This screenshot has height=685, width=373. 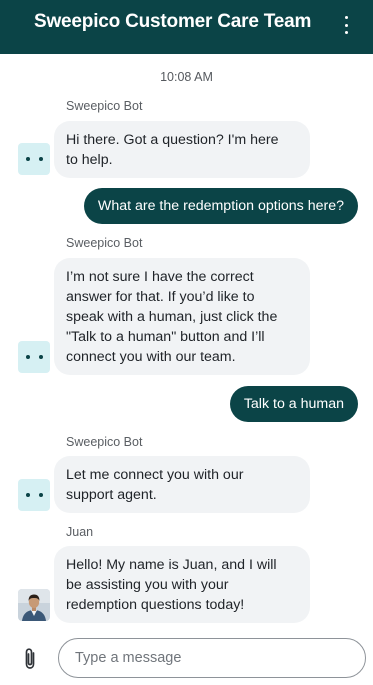 What do you see at coordinates (34, 605) in the screenshot?
I see `agent-avatar` at bounding box center [34, 605].